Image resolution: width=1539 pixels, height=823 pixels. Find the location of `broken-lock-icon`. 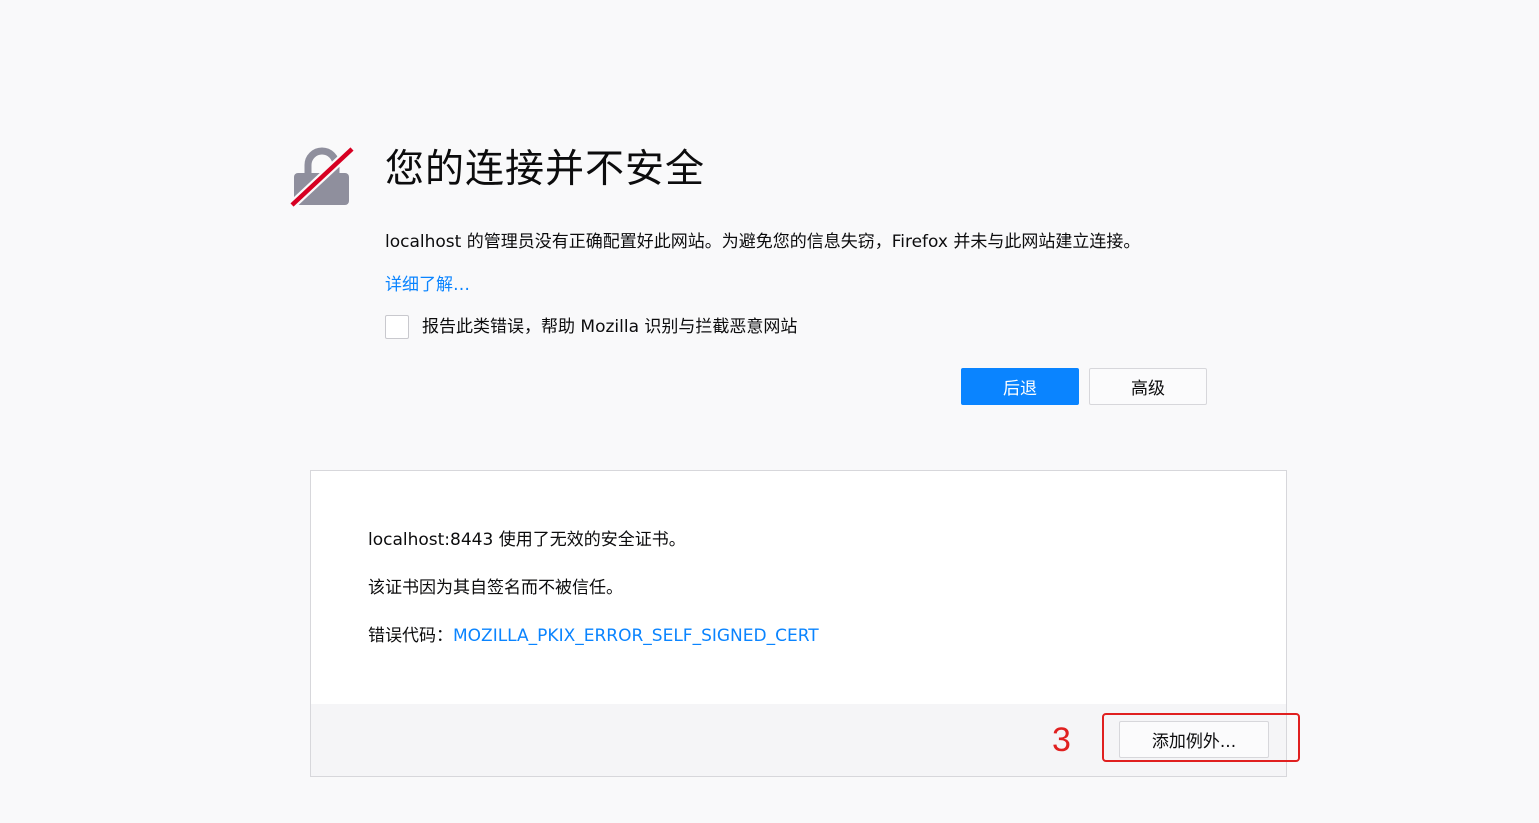

broken-lock-icon is located at coordinates (322, 177).